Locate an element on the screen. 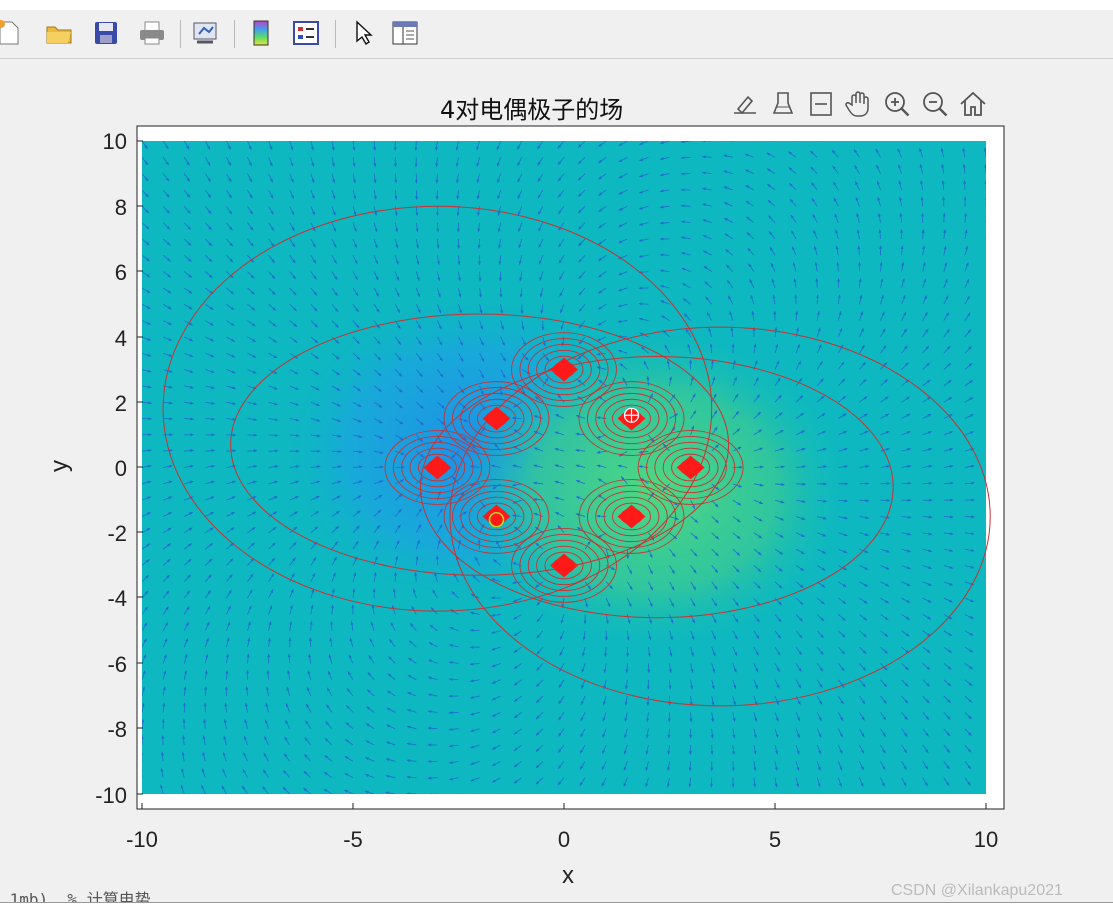 The height and width of the screenshot is (915, 1113). zoom-out-icon is located at coordinates (935, 104).